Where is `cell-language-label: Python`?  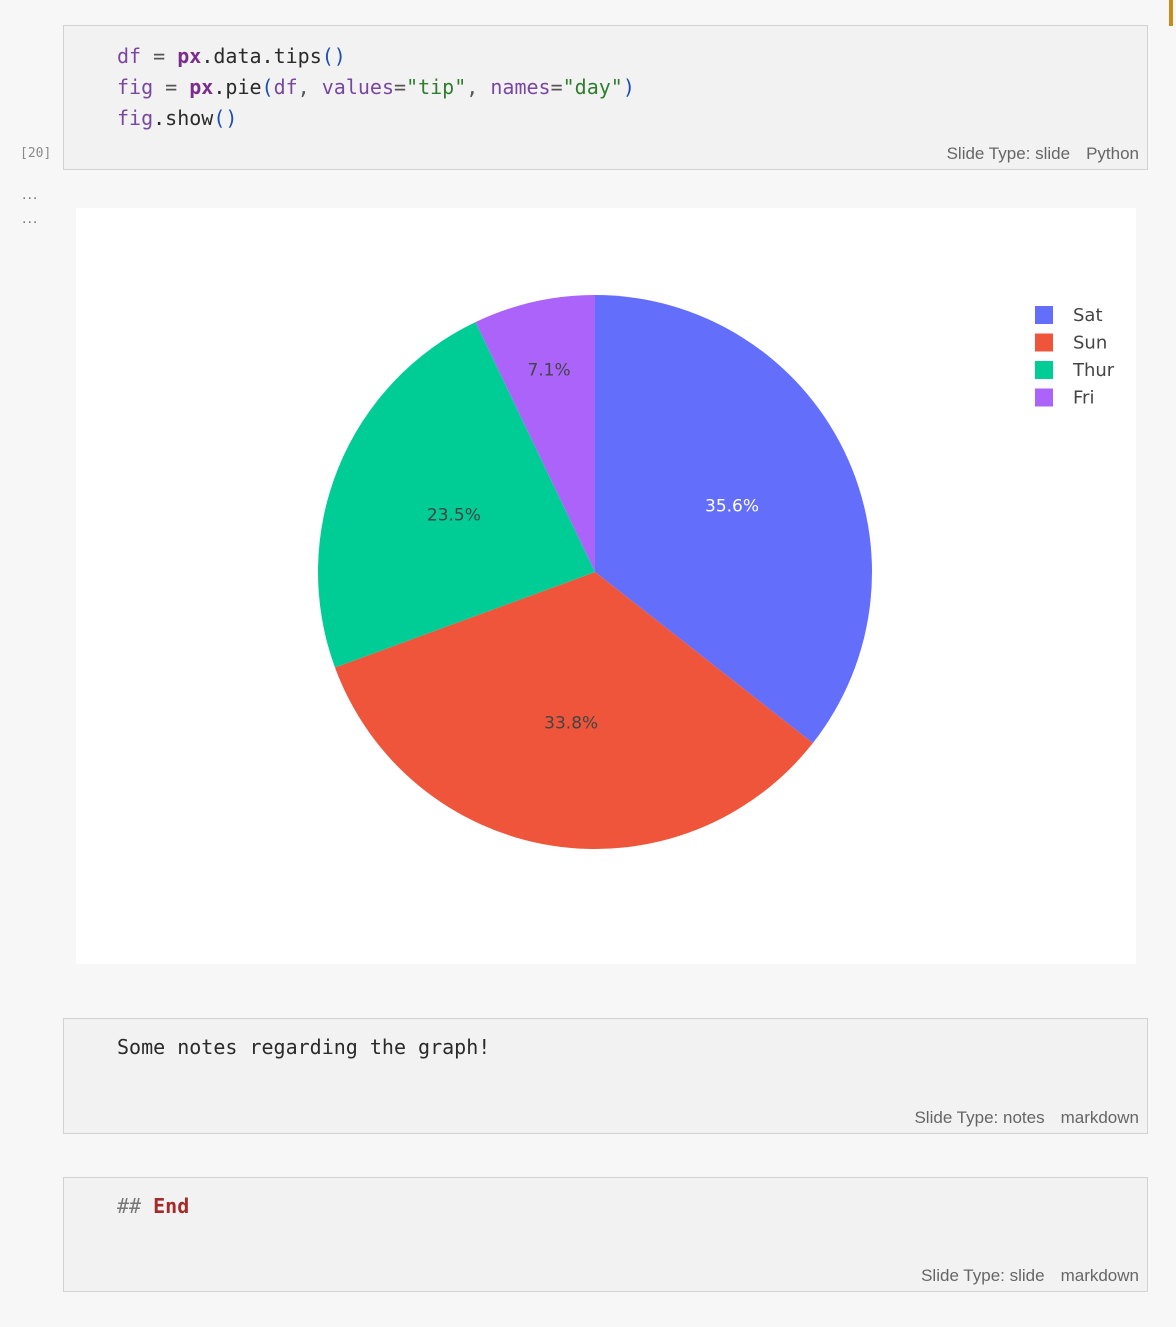
cell-language-label: Python is located at coordinates (1112, 153).